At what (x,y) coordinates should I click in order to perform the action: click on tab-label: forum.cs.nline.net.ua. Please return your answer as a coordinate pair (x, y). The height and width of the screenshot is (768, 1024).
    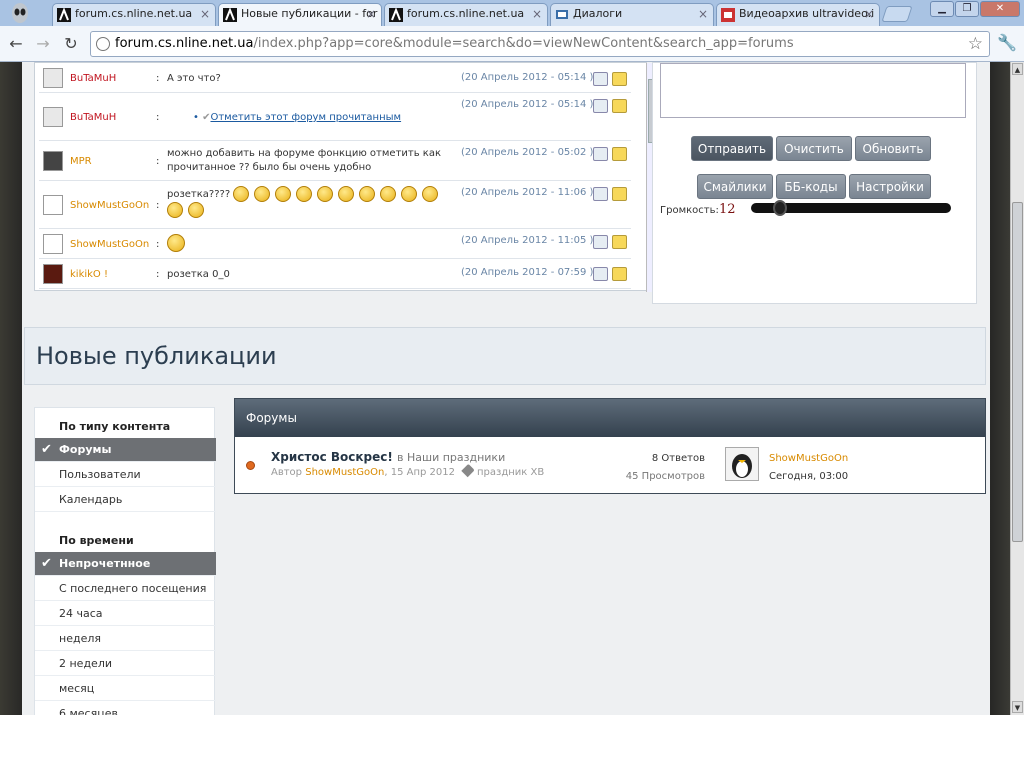
    Looking at the image, I should click on (134, 13).